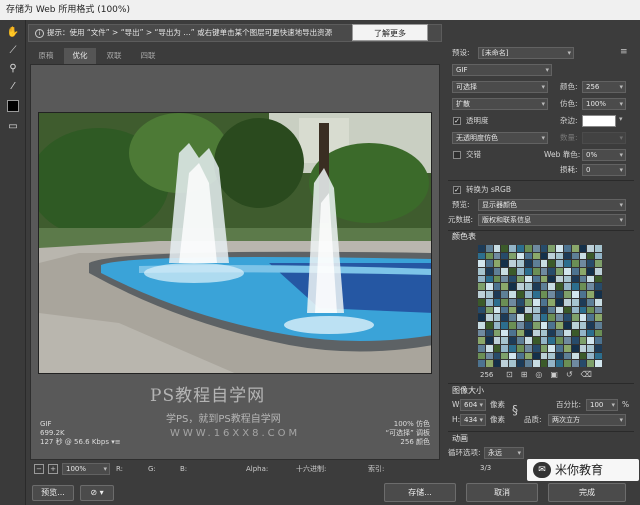 The width and height of the screenshot is (640, 505). I want to click on matte-dropdown-icon: ▾, so click(621, 119).